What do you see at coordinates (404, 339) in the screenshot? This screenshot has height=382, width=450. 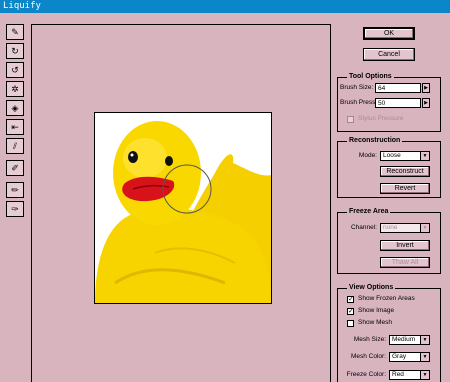 I see `mesh-size-value: Medium` at bounding box center [404, 339].